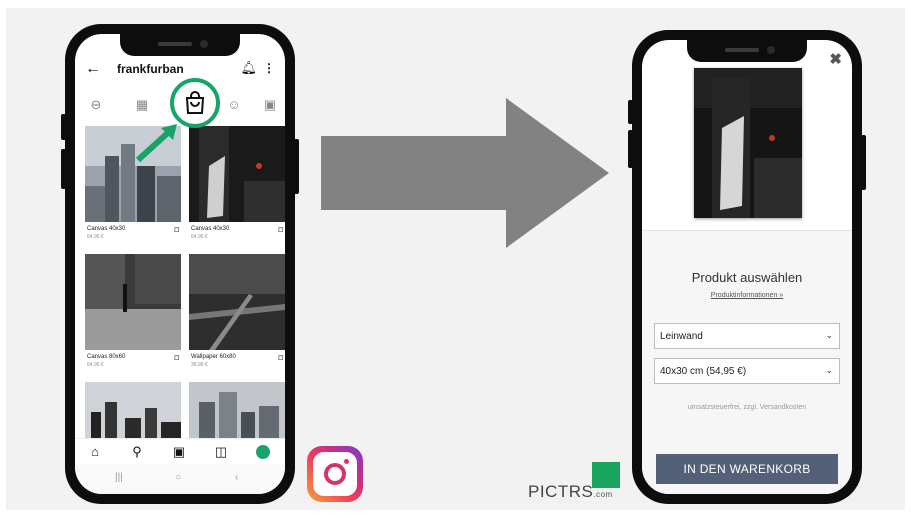 Image resolution: width=911 pixels, height=518 pixels. What do you see at coordinates (747, 230) in the screenshot?
I see `divider` at bounding box center [747, 230].